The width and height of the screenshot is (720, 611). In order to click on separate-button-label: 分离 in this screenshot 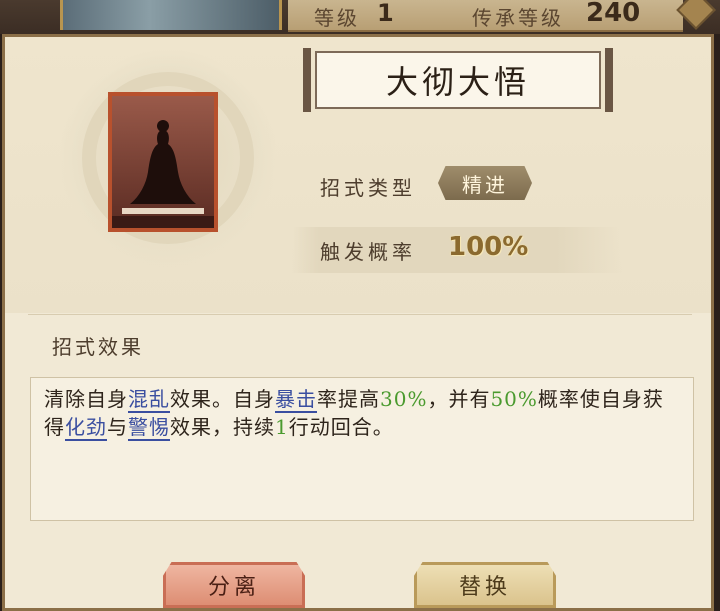, I will do `click(233, 587)`.